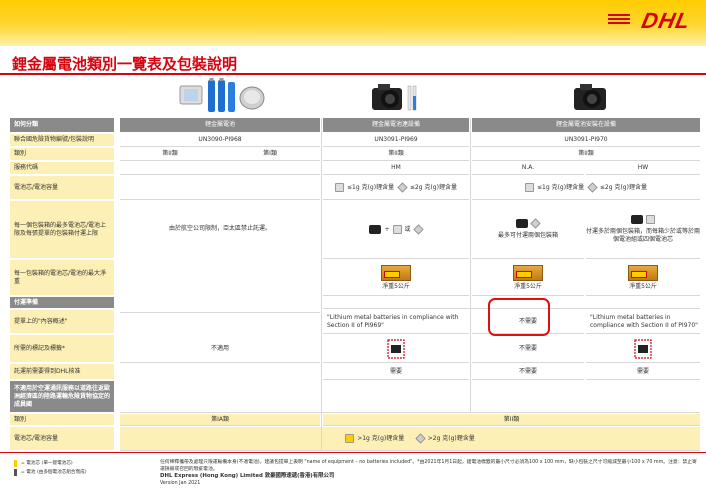 Image resolution: width=706 pixels, height=493 pixels. What do you see at coordinates (643, 278) in the screenshot?
I see `net-weight-c3b: 淨重5公斤` at bounding box center [643, 278].